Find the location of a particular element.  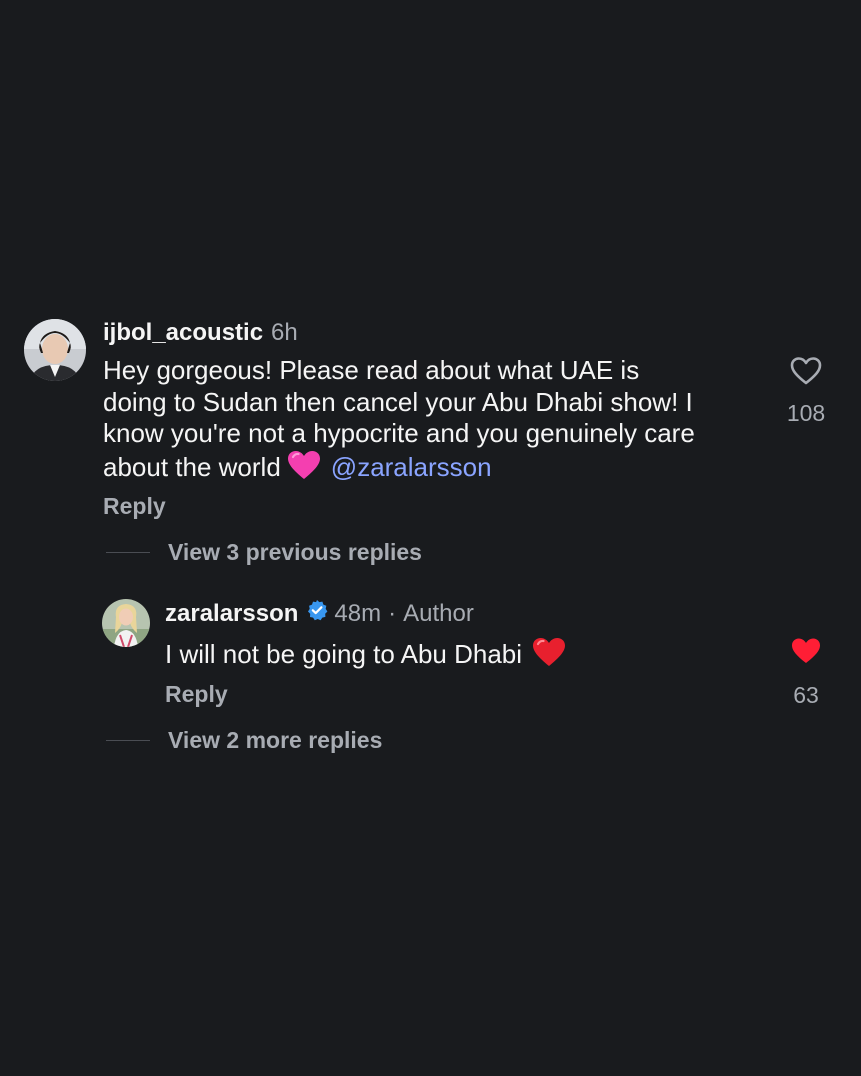

mention-link: @zaralarsson is located at coordinates (411, 467).